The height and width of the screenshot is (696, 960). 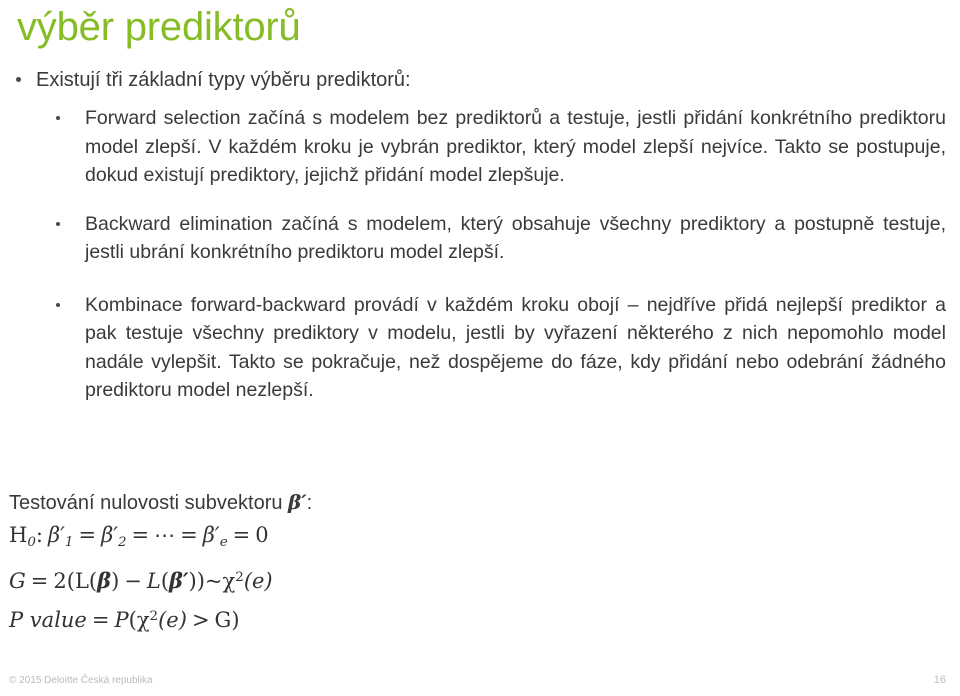 I want to click on eq1-zero: 0, so click(x=262, y=535).